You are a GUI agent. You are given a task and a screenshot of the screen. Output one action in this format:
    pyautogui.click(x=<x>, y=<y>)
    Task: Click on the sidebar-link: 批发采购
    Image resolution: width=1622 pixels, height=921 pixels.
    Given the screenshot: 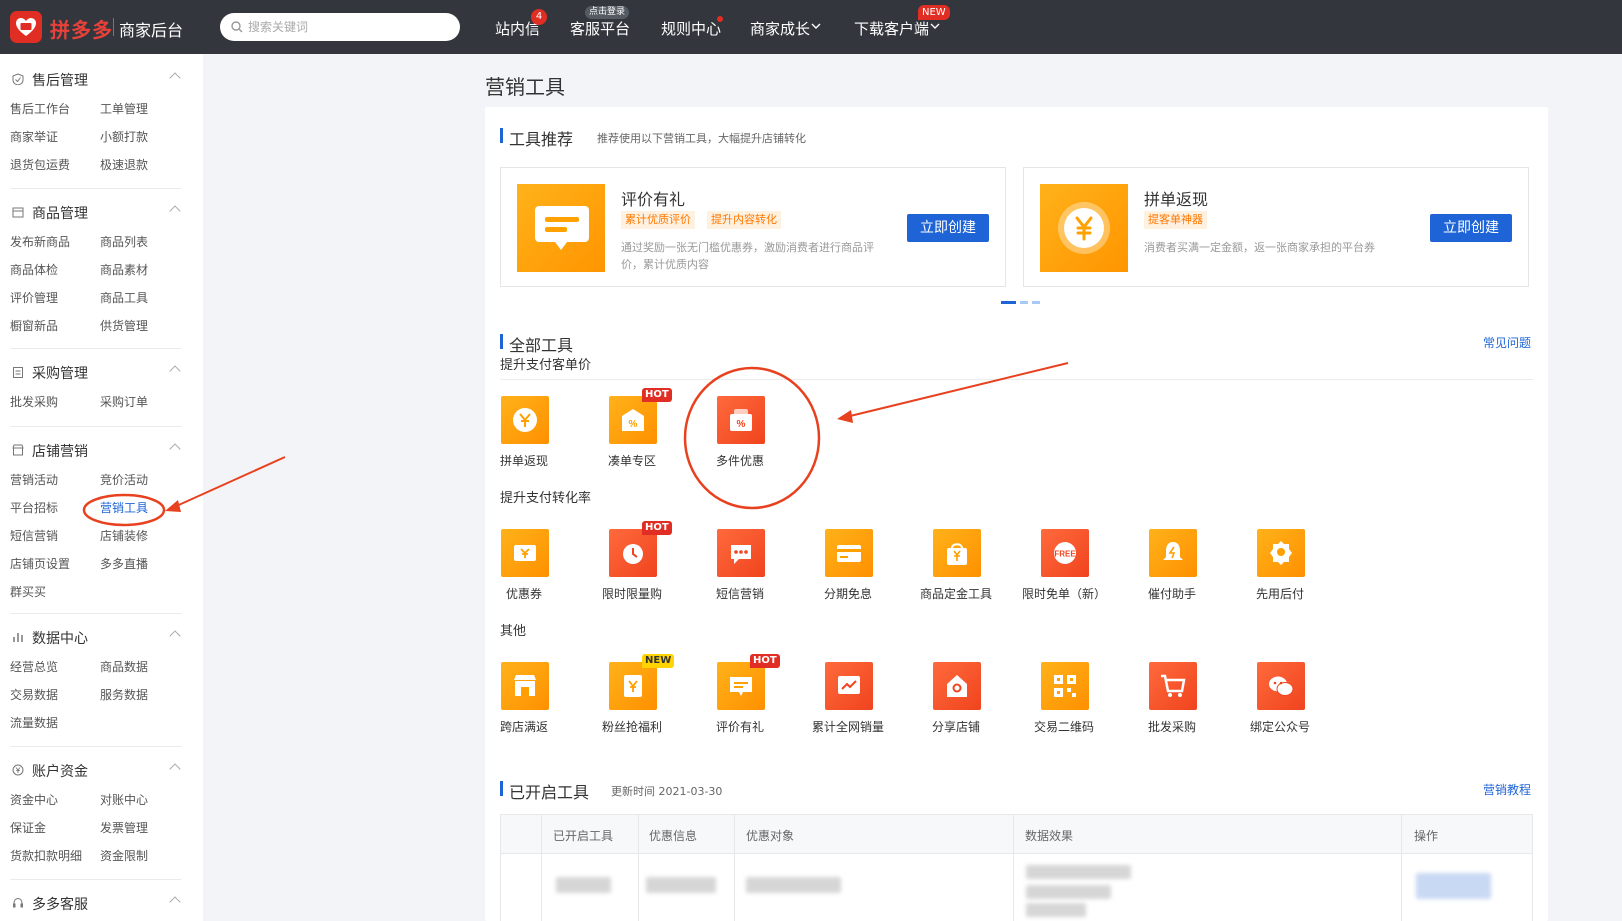 What is the action you would take?
    pyautogui.click(x=34, y=401)
    